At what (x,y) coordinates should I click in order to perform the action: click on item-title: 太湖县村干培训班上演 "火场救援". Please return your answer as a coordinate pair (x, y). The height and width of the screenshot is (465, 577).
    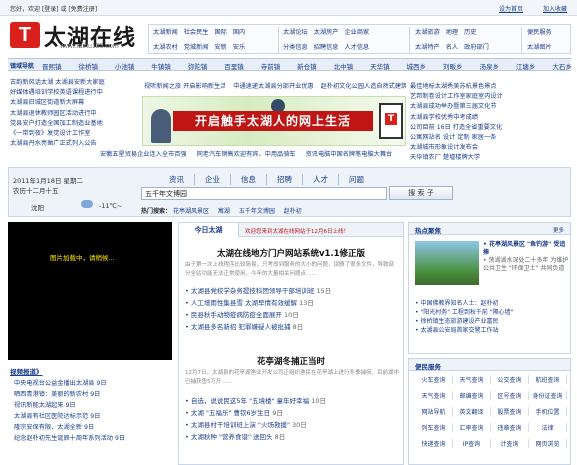
    Looking at the image, I should click on (240, 425).